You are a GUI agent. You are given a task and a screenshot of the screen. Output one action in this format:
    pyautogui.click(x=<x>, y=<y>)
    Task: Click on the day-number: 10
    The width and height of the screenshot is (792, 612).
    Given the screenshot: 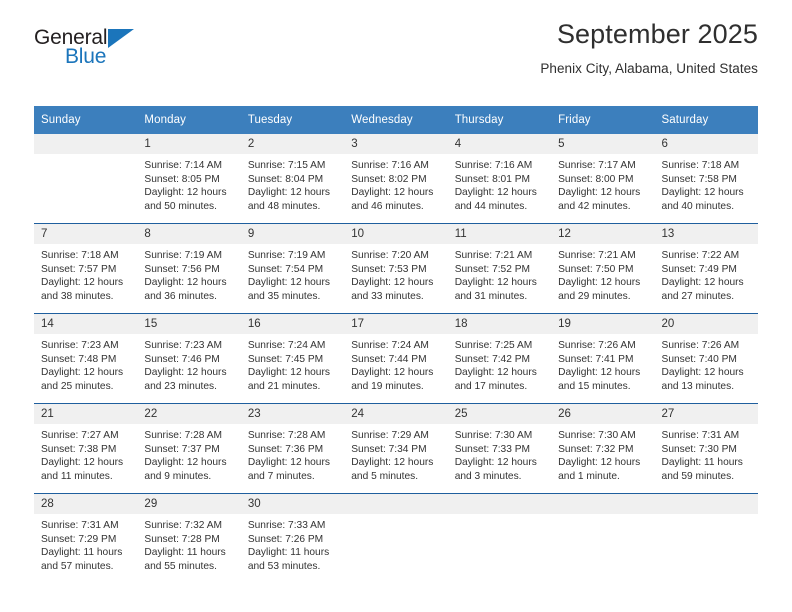 What is the action you would take?
    pyautogui.click(x=396, y=234)
    